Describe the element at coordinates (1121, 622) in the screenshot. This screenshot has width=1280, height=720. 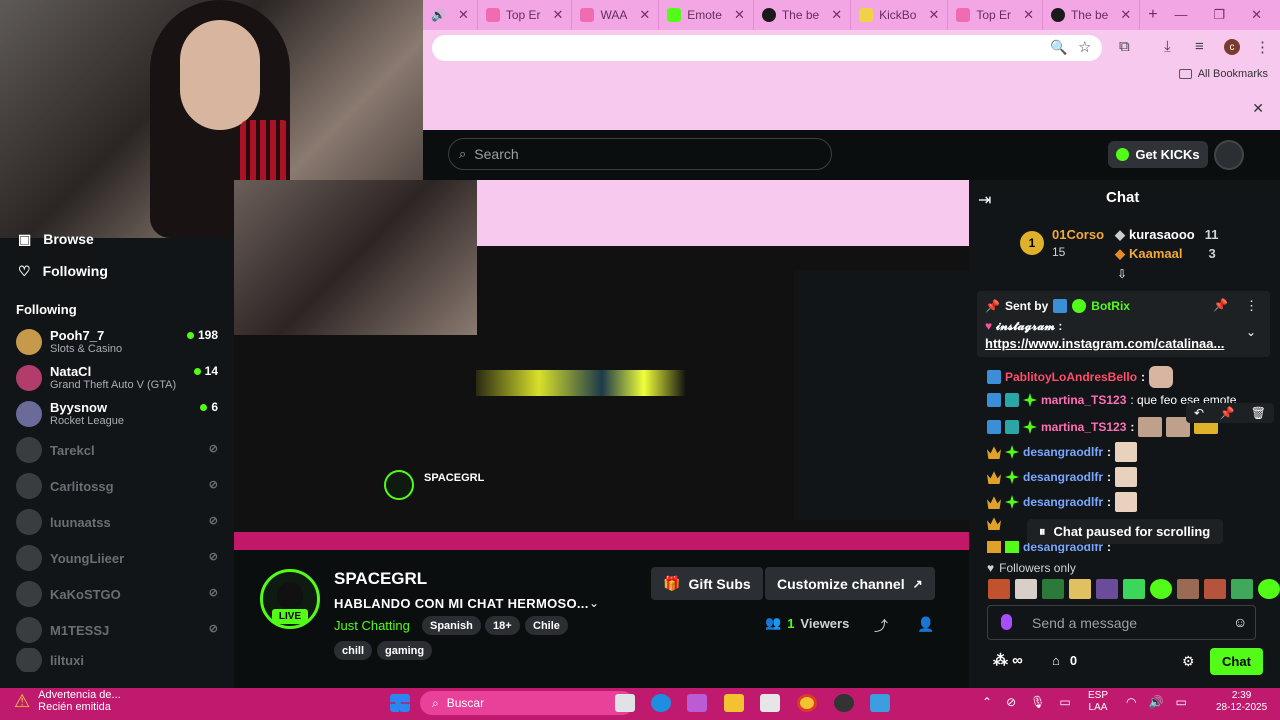
I see `send-message-input: Send a message` at that location.